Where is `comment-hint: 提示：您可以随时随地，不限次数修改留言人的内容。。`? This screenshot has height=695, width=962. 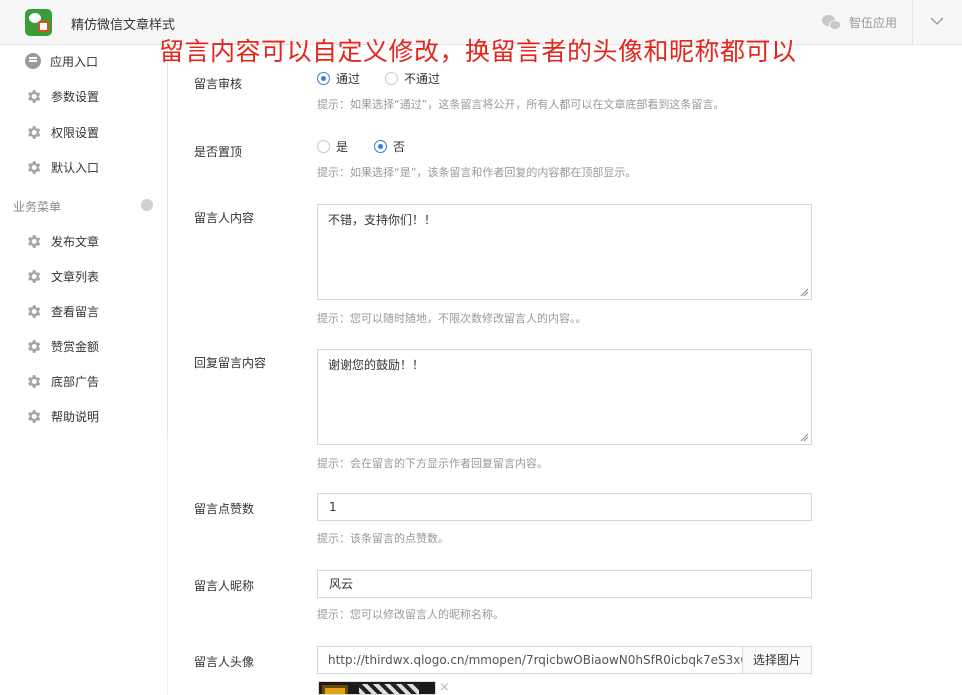 comment-hint: 提示：您可以随时随地，不限次数修改留言人的内容。。 is located at coordinates (452, 318).